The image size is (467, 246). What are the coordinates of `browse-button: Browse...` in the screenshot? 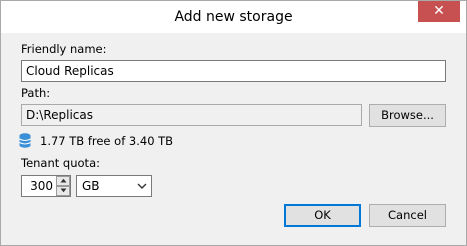 It's located at (407, 115).